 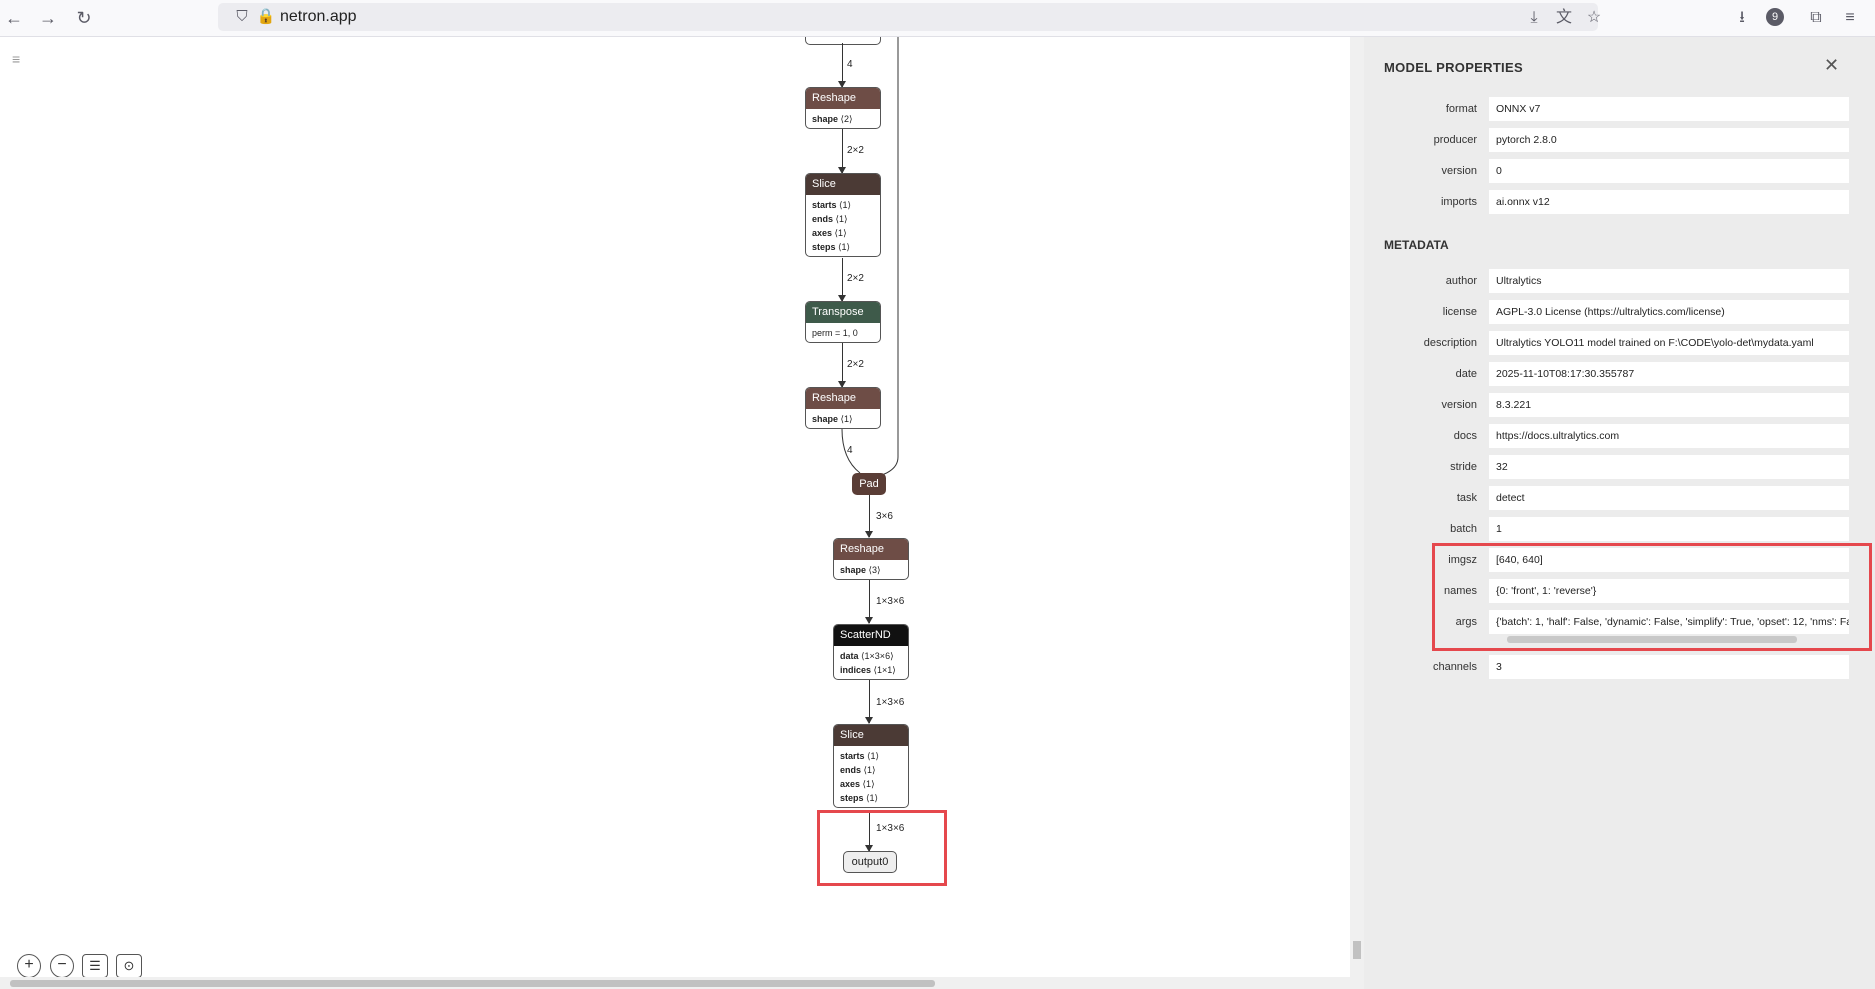 I want to click on property-value: 3, so click(x=1669, y=667).